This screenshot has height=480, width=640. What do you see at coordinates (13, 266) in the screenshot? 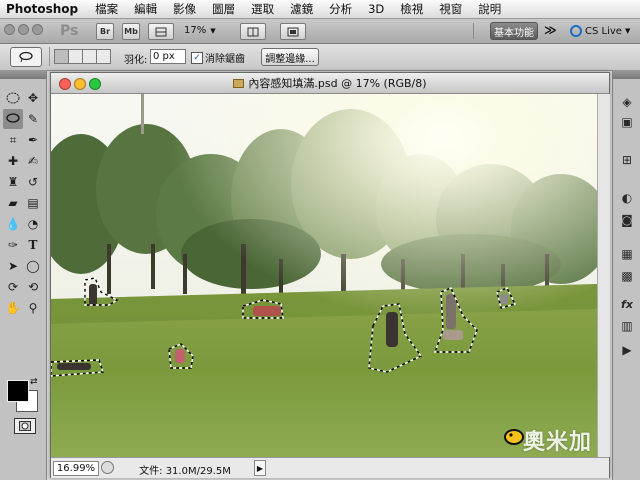
I see `path-selection-tool-icon: ➤` at bounding box center [13, 266].